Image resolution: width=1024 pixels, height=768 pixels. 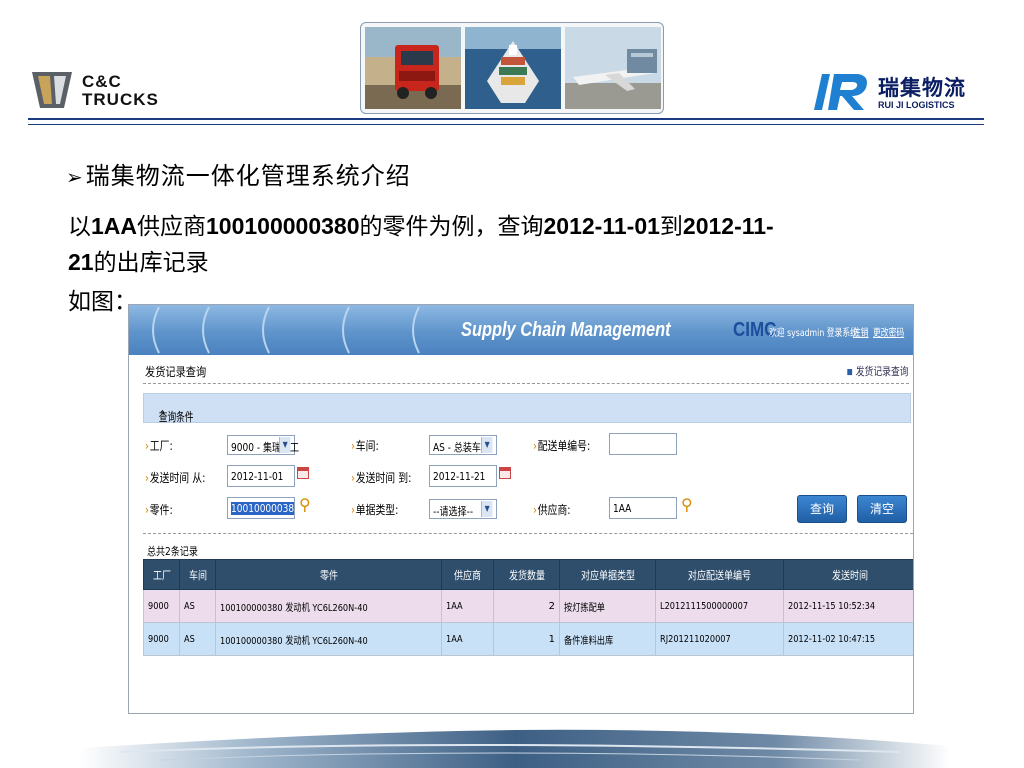 I want to click on header-divider, so click(x=506, y=119).